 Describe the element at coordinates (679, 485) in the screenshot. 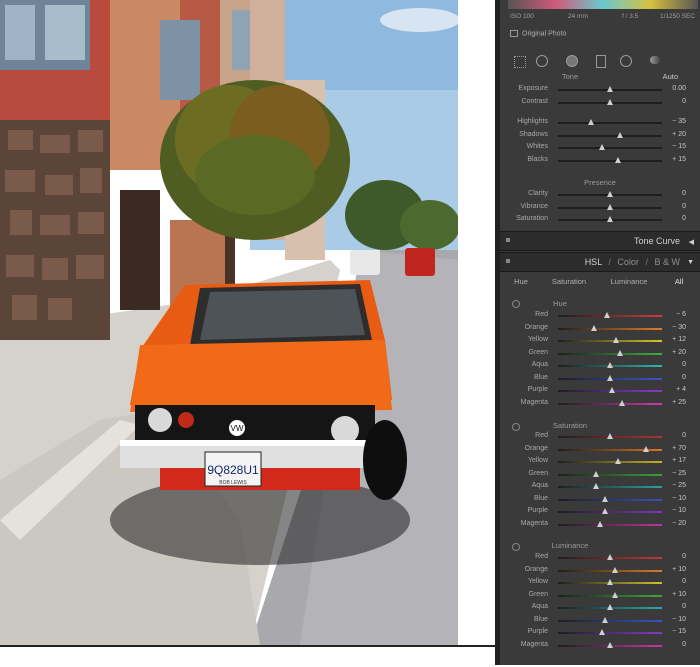

I see `slider-value: − 25` at that location.